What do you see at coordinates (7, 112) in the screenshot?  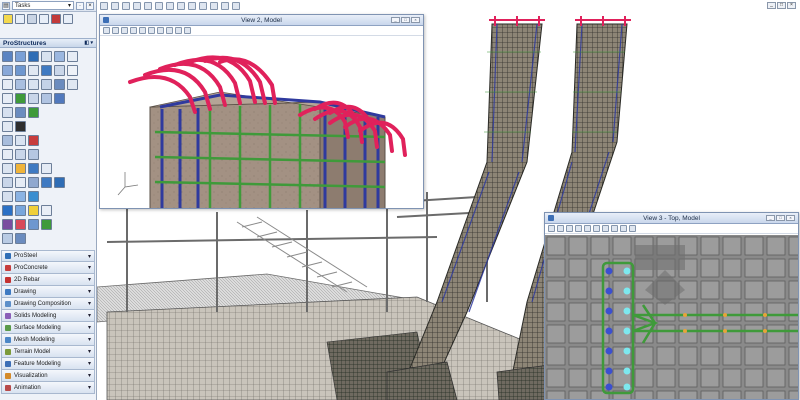 I see `footing-icon` at bounding box center [7, 112].